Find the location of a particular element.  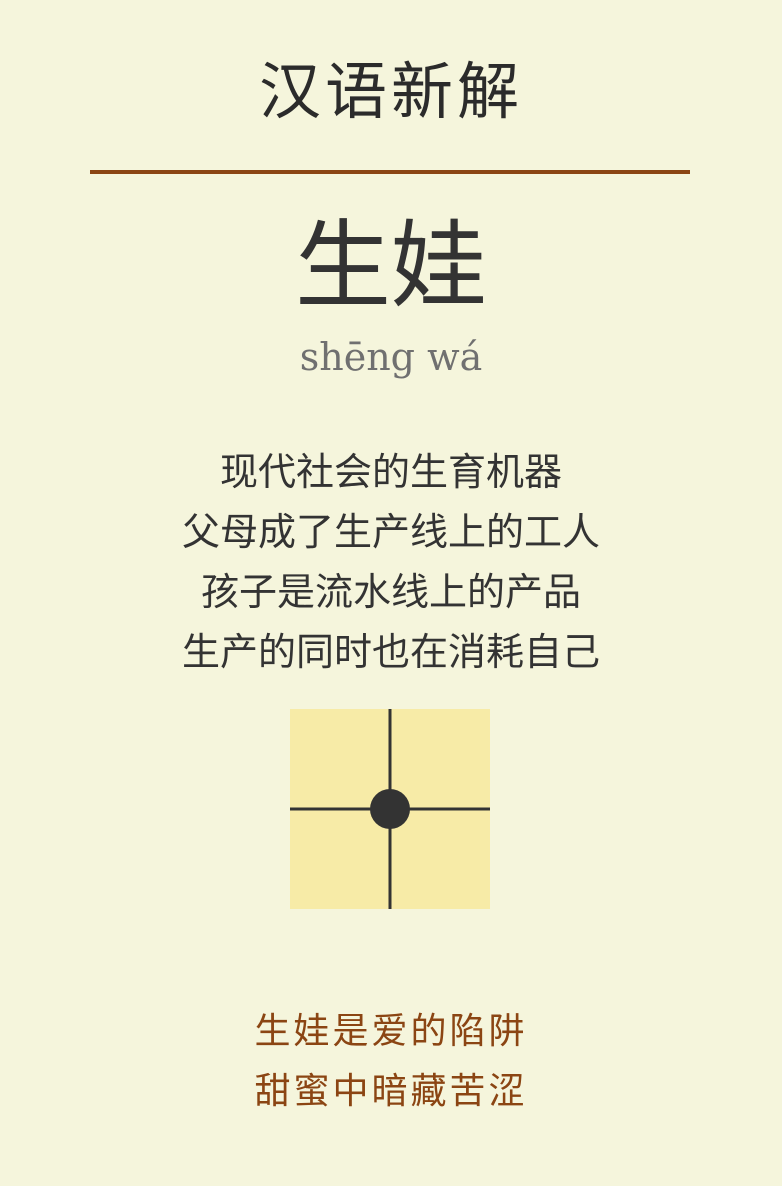

caption-line: 甜蜜中暗藏苦涩 is located at coordinates (391, 1091).